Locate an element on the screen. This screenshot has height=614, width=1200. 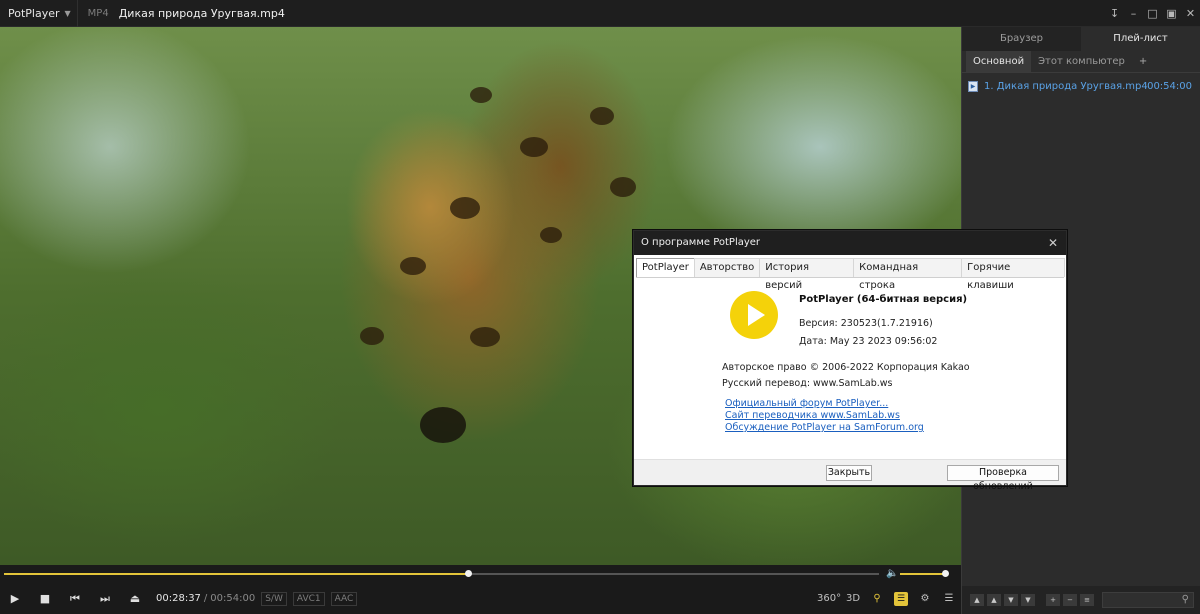
dialog-footer: Закрыть Проверка обновлений is located at coordinates (850, 475).